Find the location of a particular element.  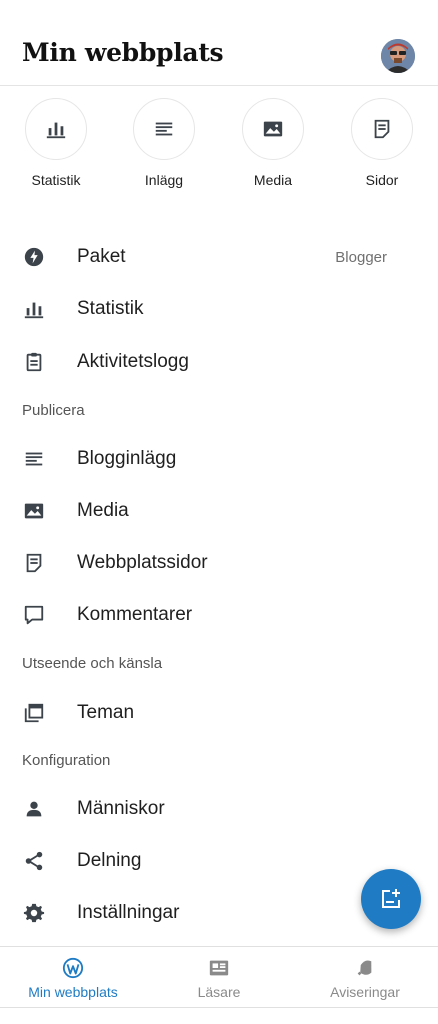

plan-icon is located at coordinates (34, 257).